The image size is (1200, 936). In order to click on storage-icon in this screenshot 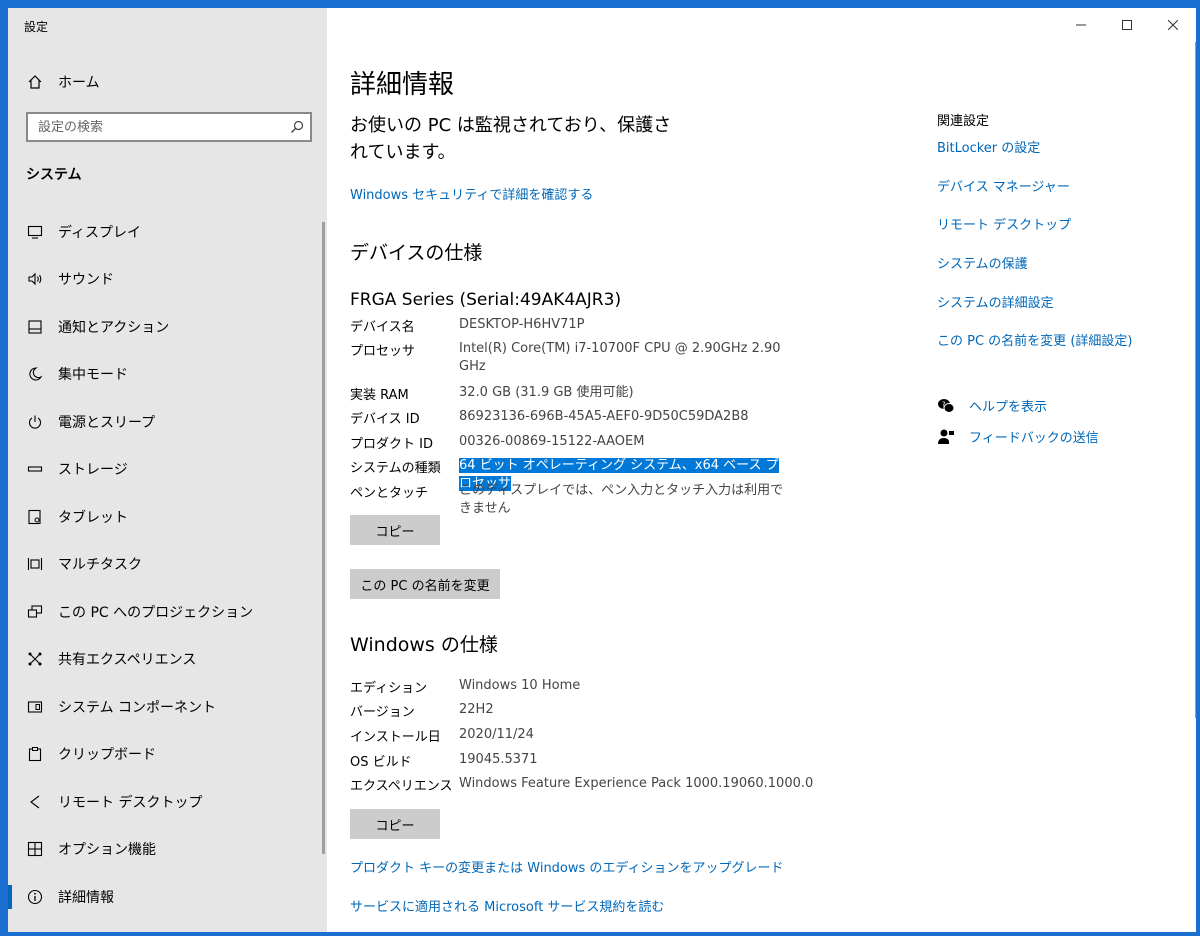, I will do `click(35, 469)`.